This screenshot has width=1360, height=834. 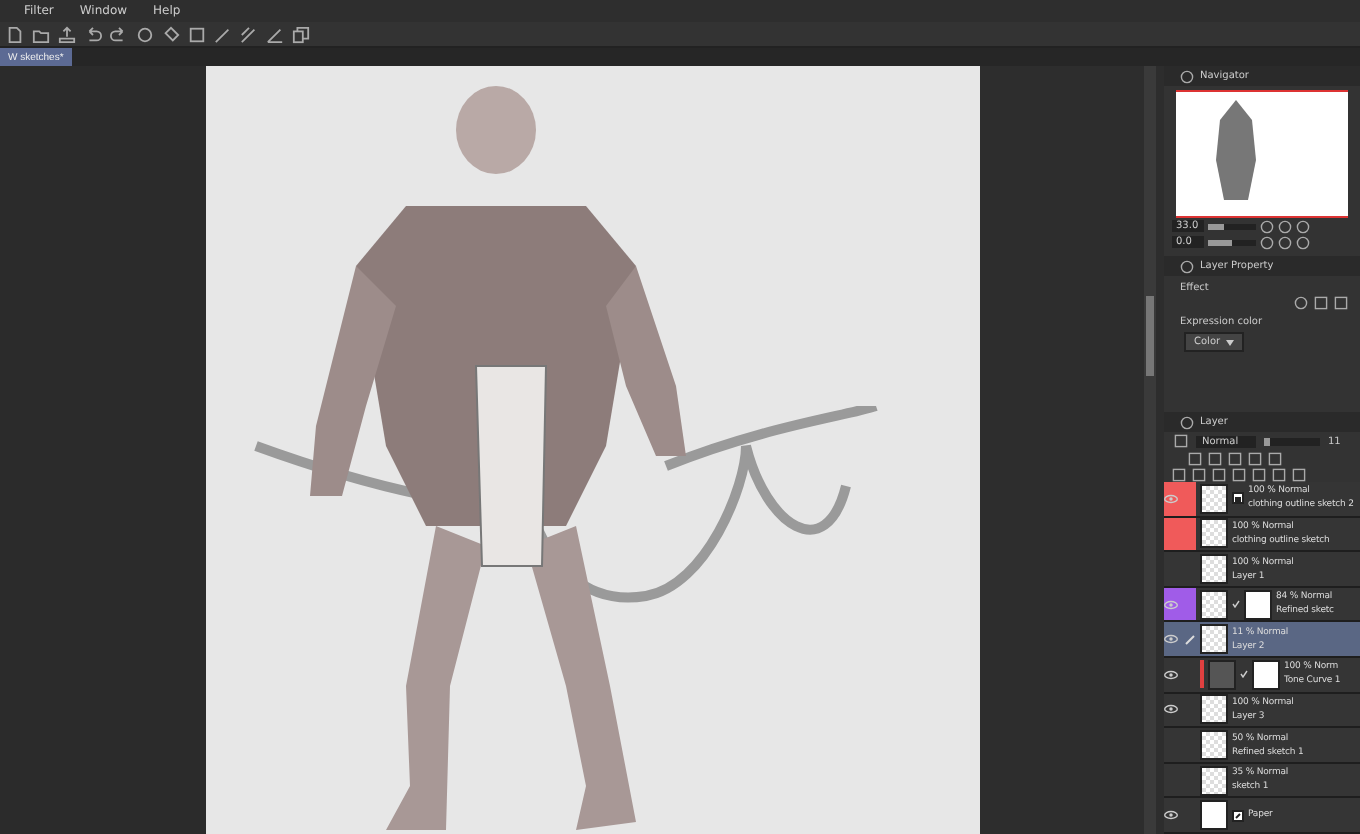 I want to click on open-folder-icon, so click(x=41, y=34).